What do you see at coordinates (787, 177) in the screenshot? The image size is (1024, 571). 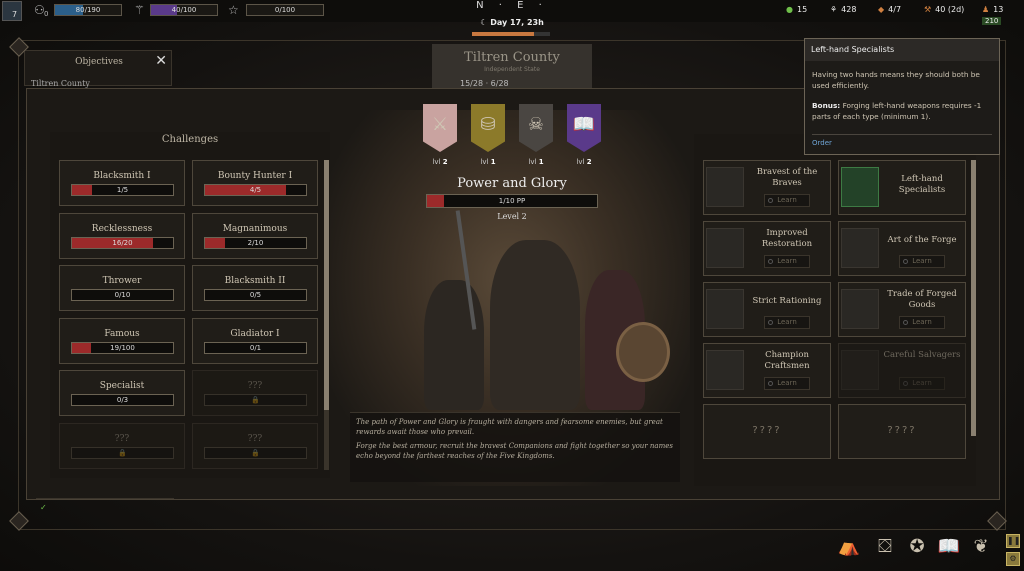 I see `perk-name: Bravest of the Braves` at bounding box center [787, 177].